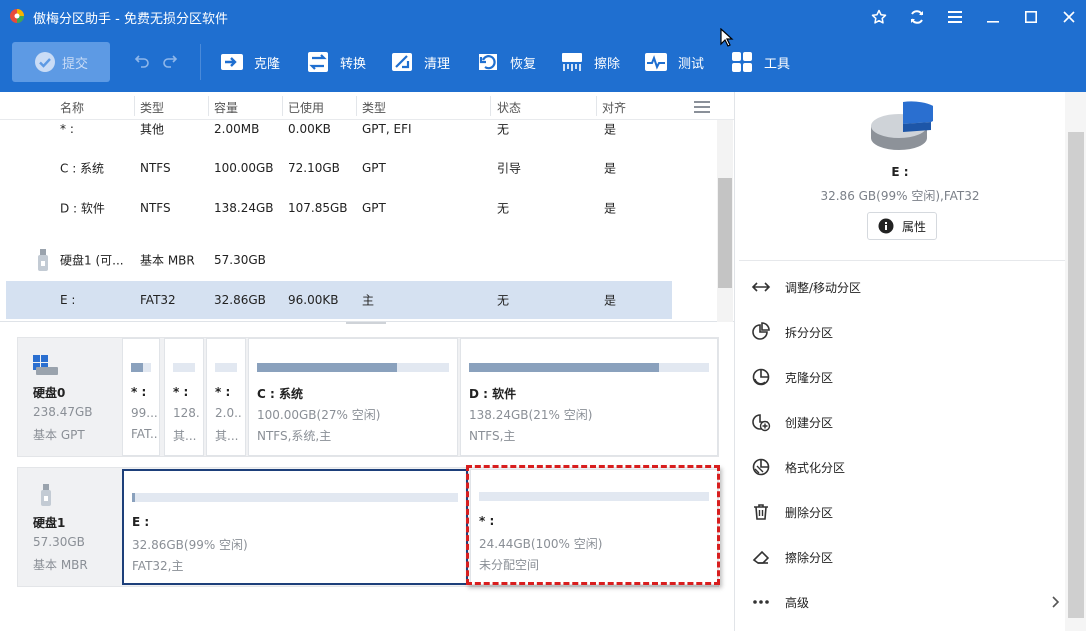  I want to click on test-icon, so click(656, 62).